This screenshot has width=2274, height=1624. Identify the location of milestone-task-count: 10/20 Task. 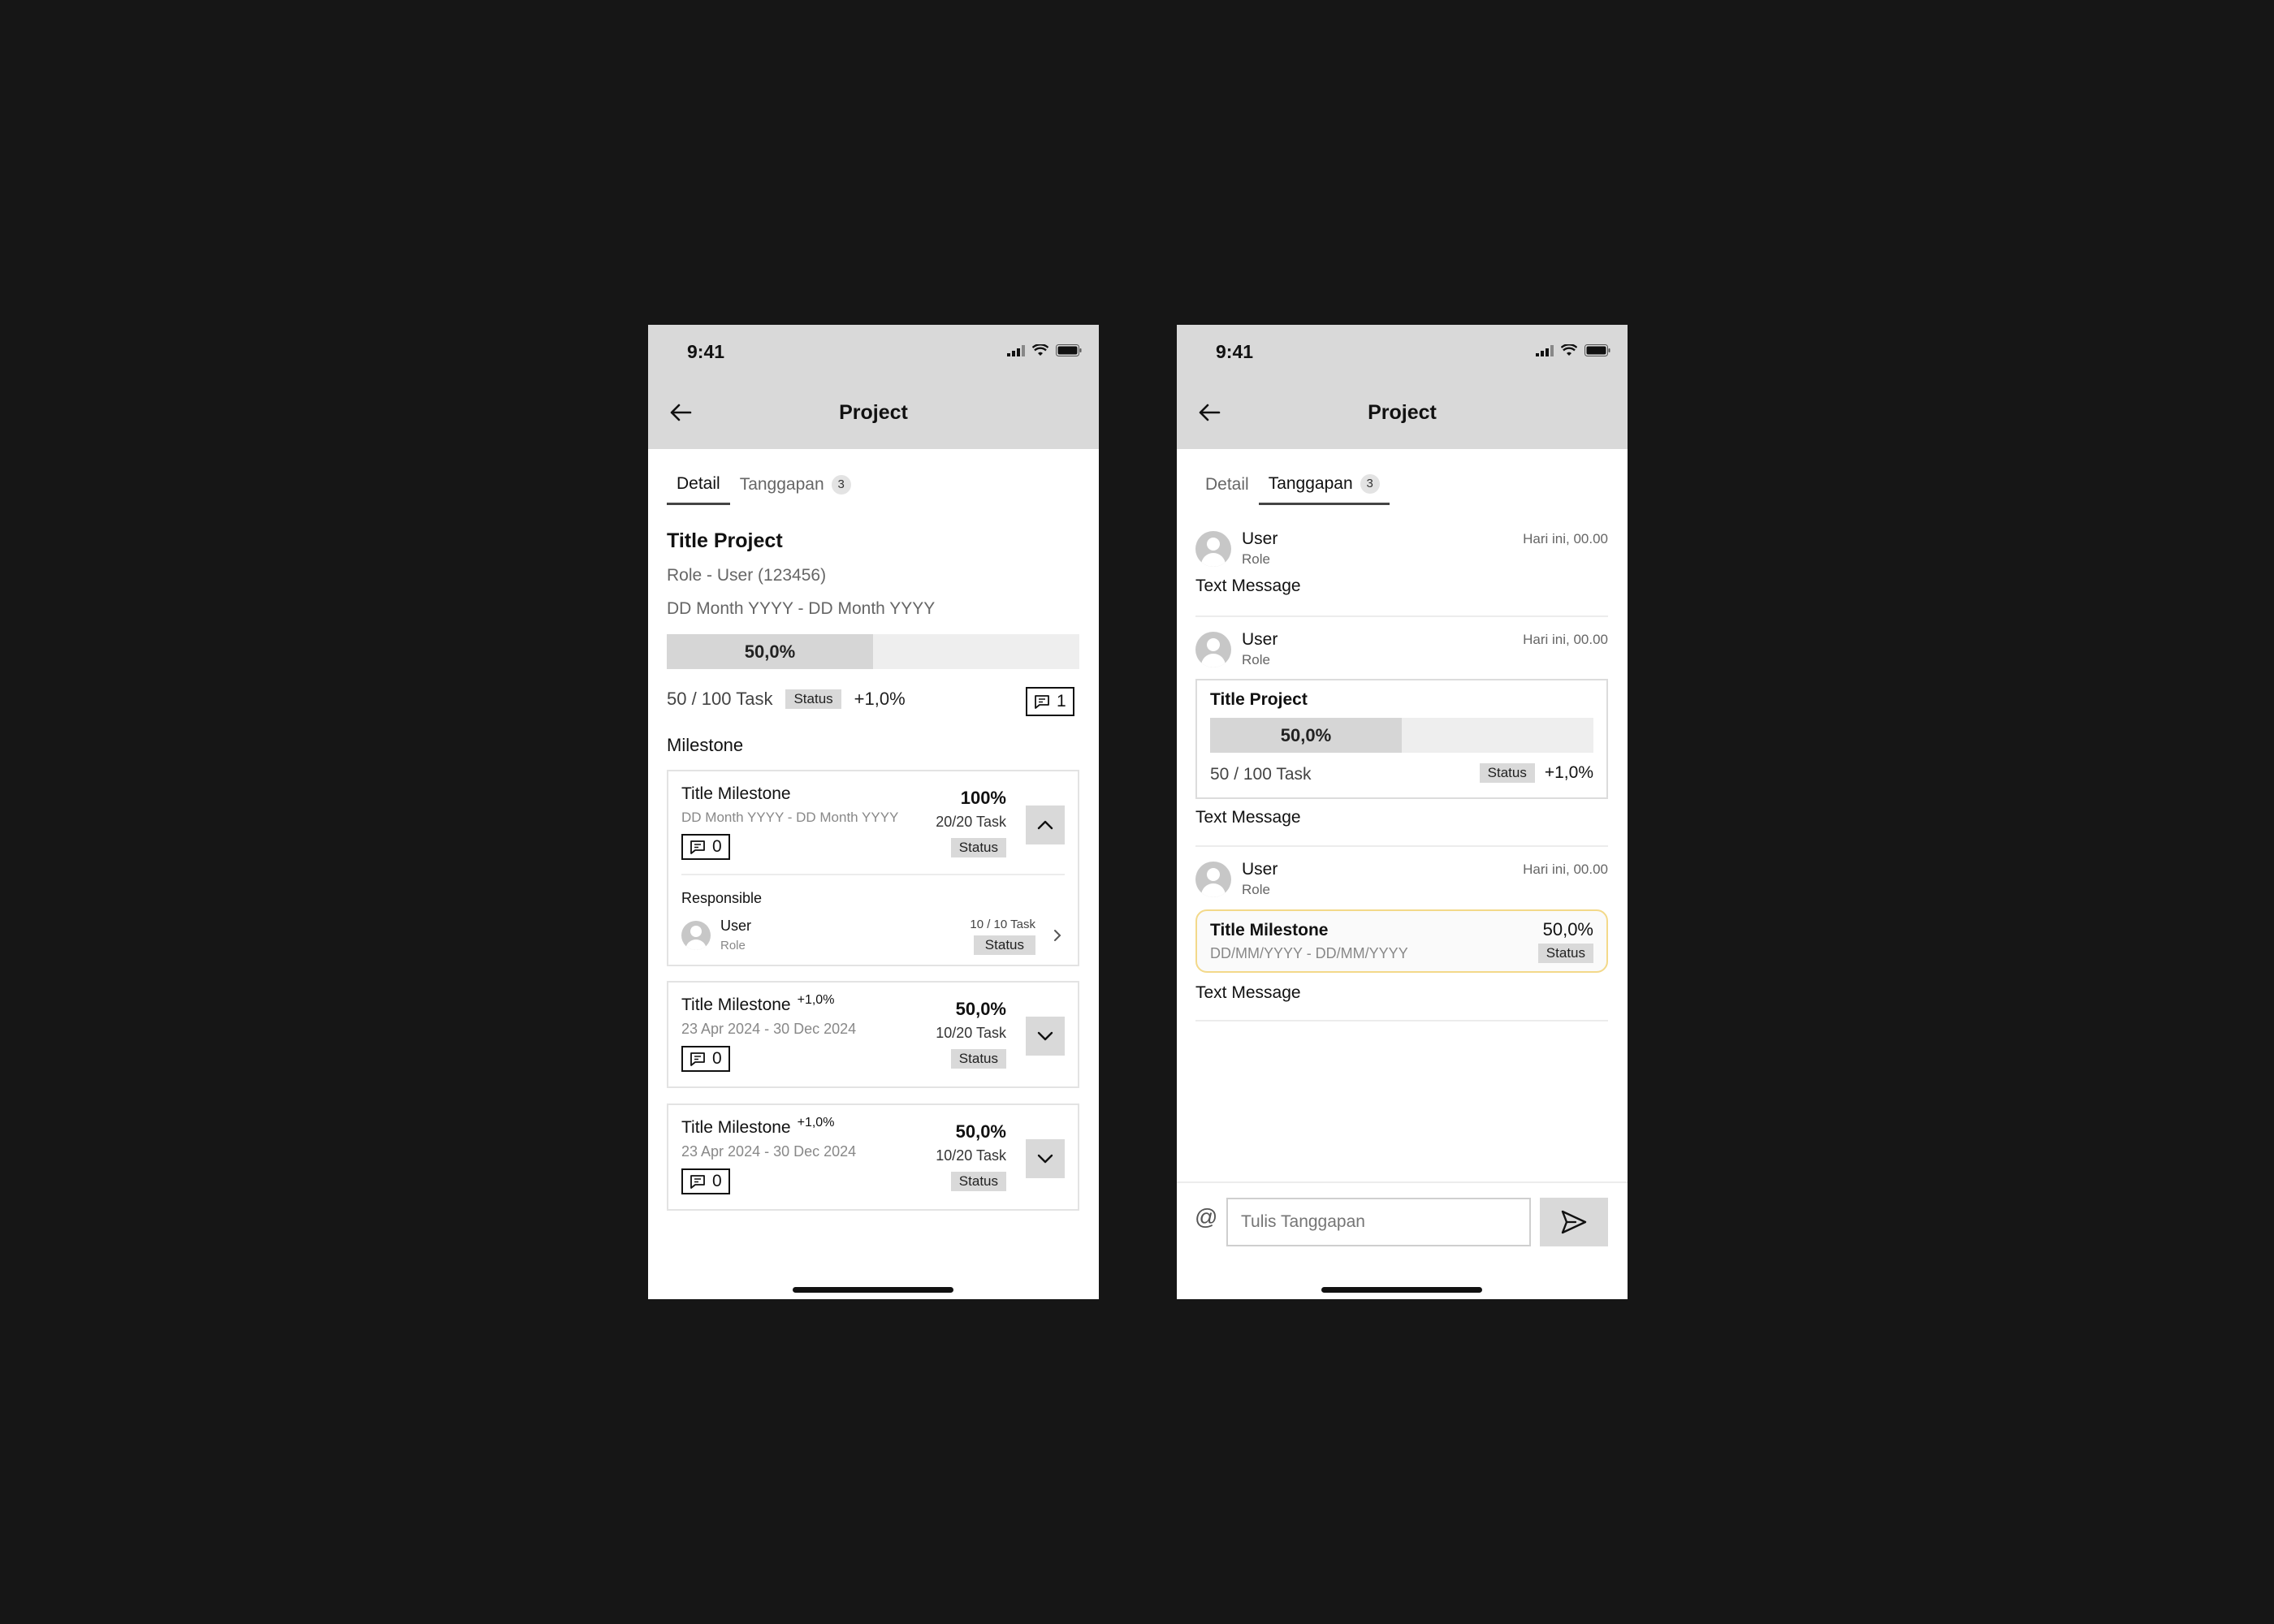
(971, 1033).